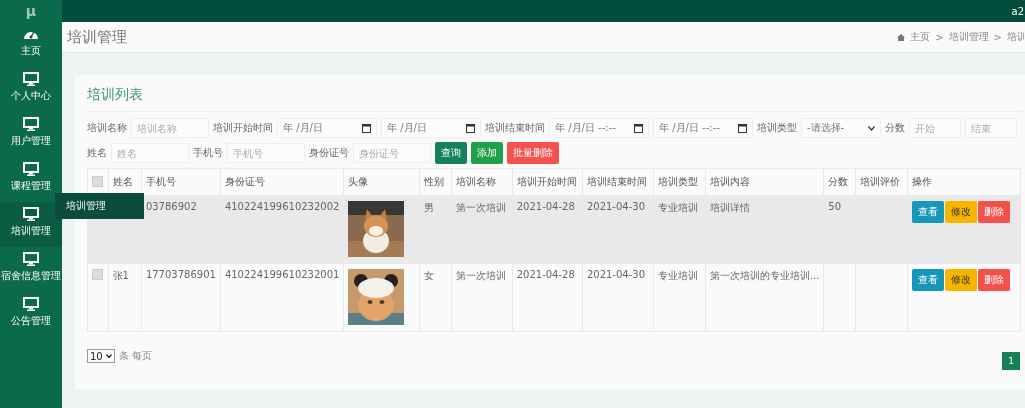 The image size is (1025, 408). Describe the element at coordinates (107, 128) in the screenshot. I see `filter-label: 培训名称` at that location.